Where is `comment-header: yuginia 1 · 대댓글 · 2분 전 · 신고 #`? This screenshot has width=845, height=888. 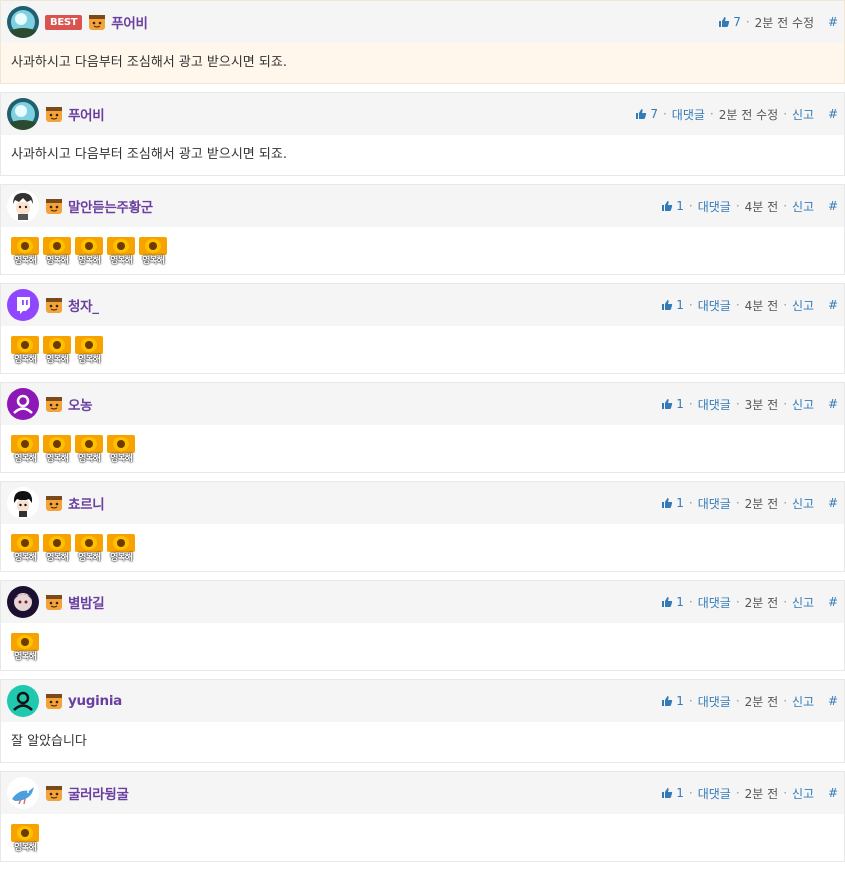
comment-header: yuginia 1 · 대댓글 · 2분 전 · 신고 # is located at coordinates (422, 701).